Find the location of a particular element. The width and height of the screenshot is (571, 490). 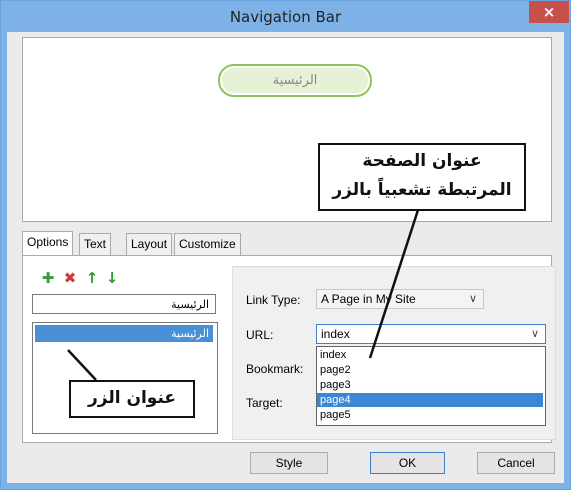

button-title-arrow is located at coordinates (82, 365).